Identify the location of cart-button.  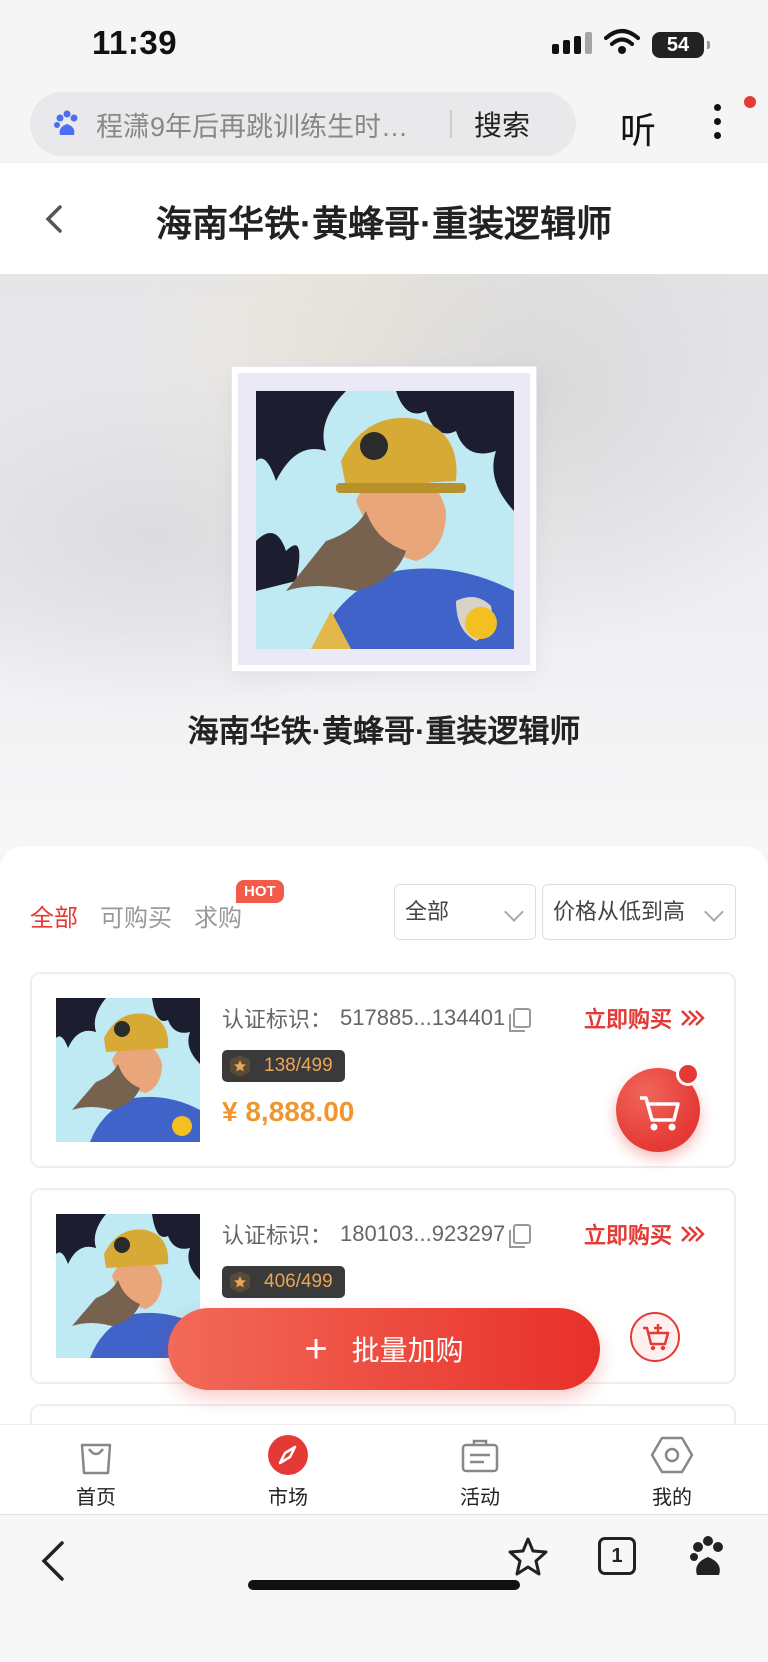
(655, 1337).